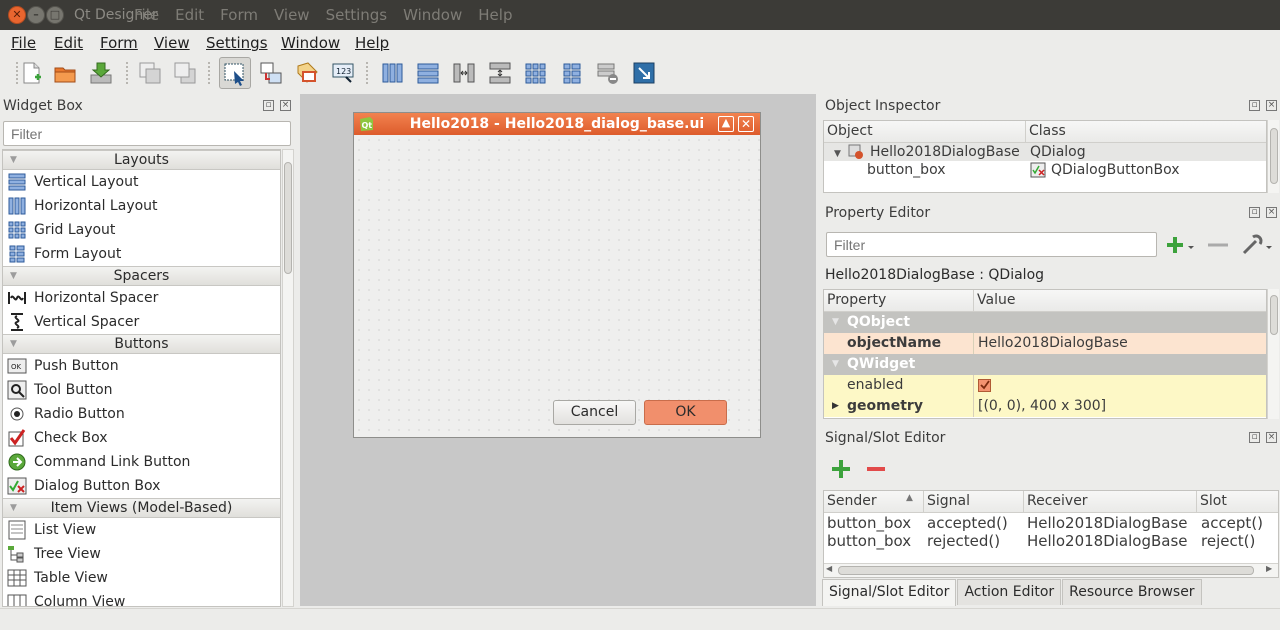 The width and height of the screenshot is (1280, 630). Describe the element at coordinates (464, 73) in the screenshot. I see `layout-horizontal-splitter-icon` at that location.